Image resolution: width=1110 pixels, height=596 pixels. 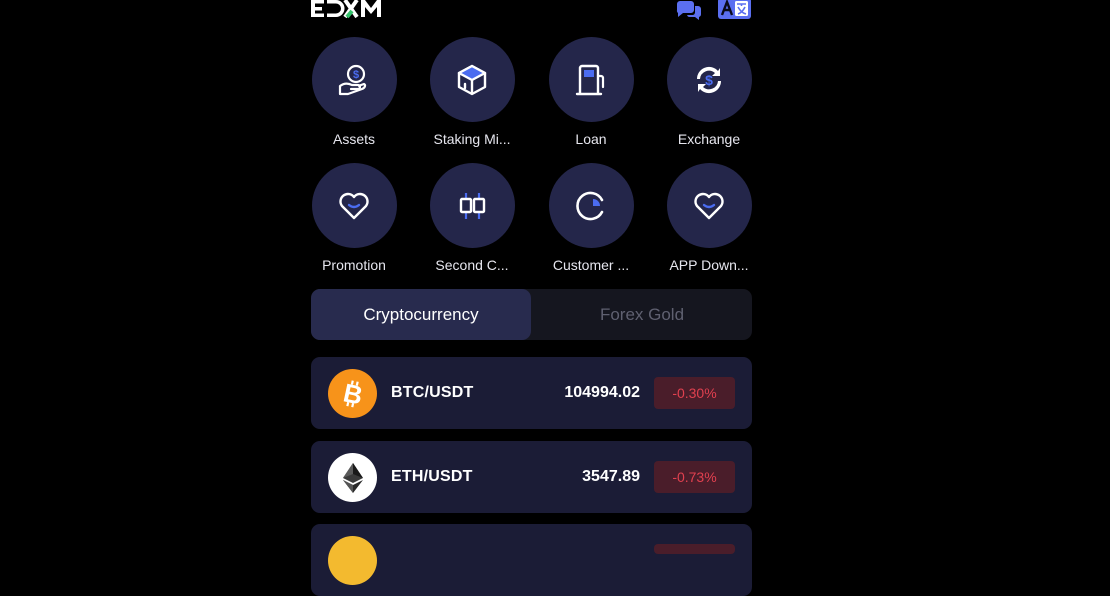 I want to click on menu-label: Exchange, so click(x=709, y=139).